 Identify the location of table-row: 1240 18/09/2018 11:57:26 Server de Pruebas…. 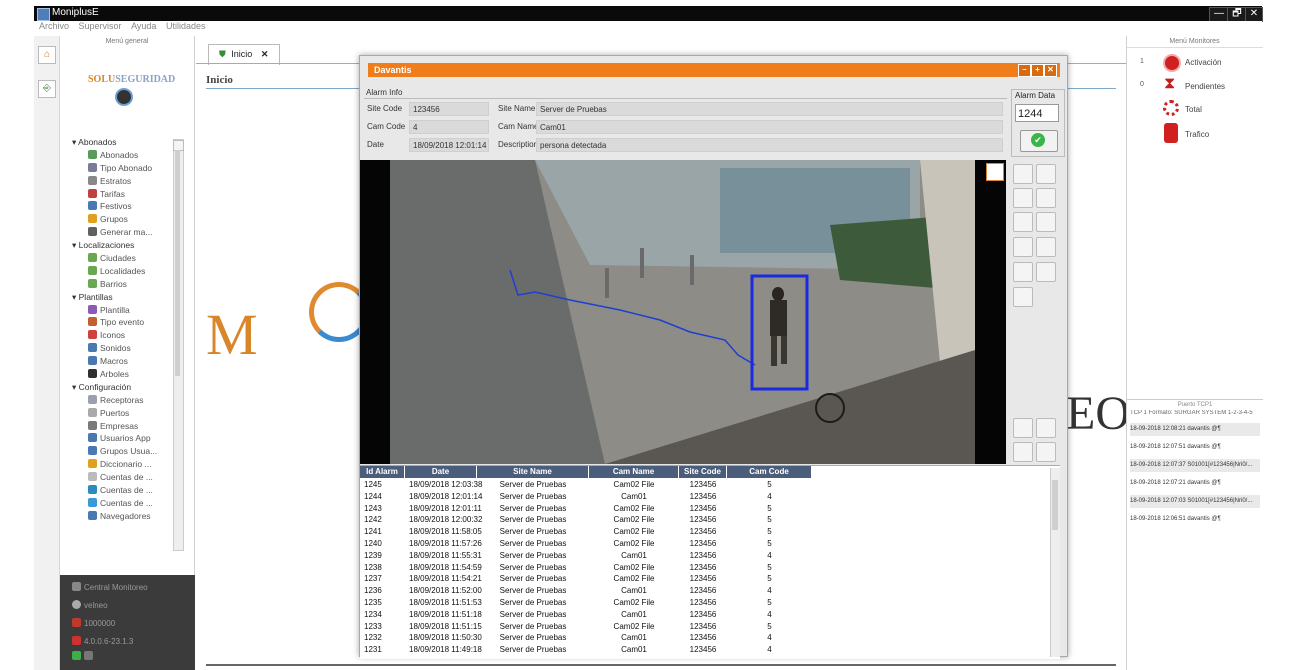
(704, 544).